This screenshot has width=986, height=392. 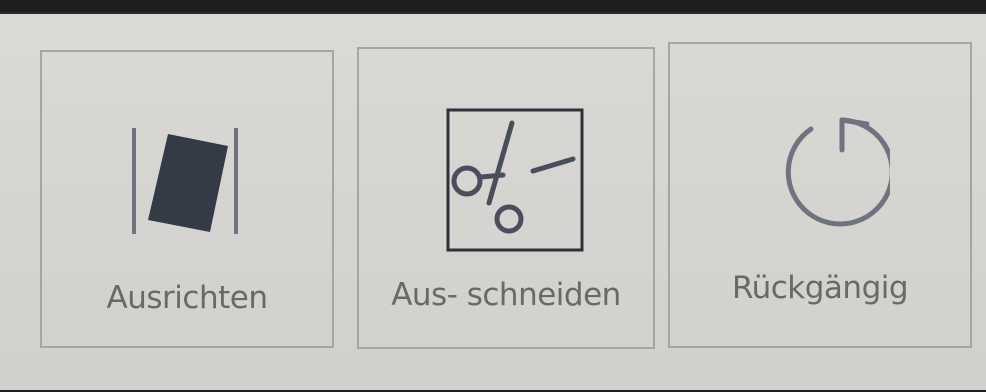 What do you see at coordinates (506, 295) in the screenshot?
I see `cut-button-label: Aus- schneiden` at bounding box center [506, 295].